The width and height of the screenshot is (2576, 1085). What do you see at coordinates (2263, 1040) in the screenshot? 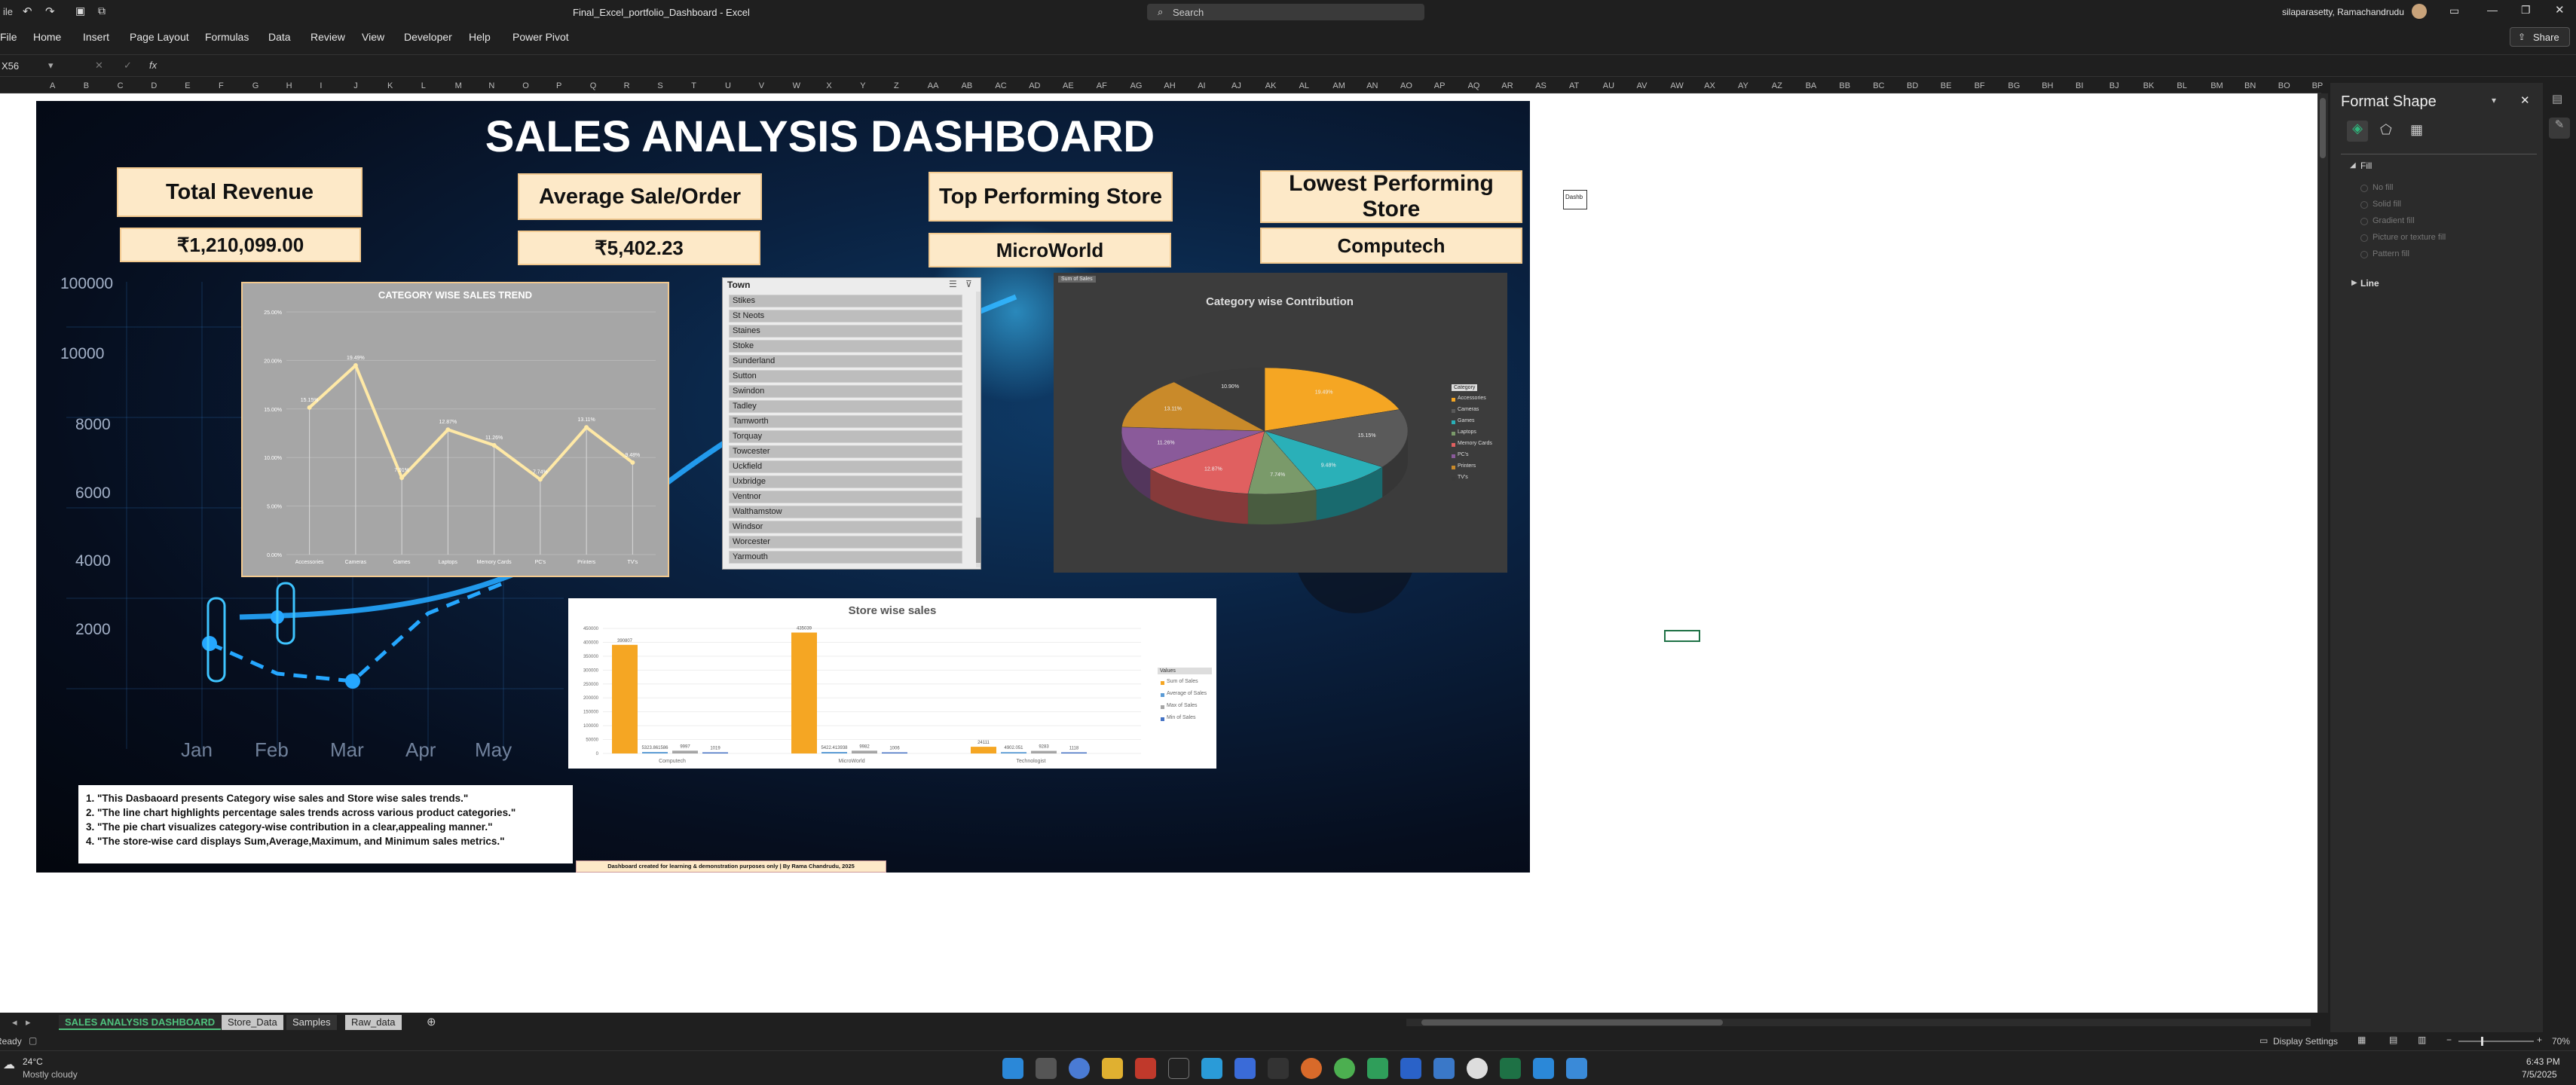
I see `display-settings-icon: ▭` at bounding box center [2263, 1040].